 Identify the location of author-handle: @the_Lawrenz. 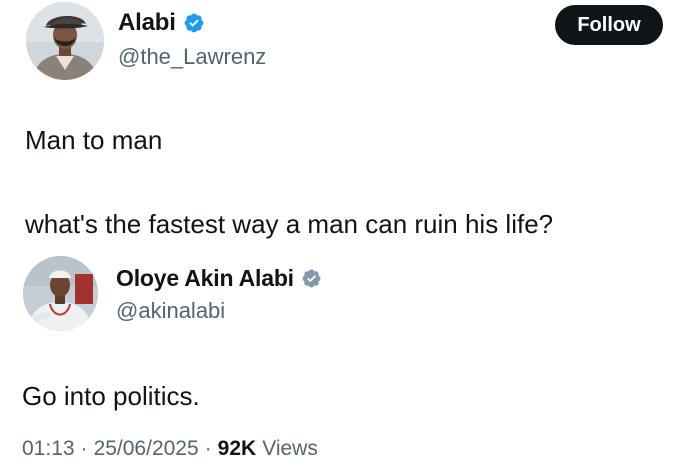
(192, 57).